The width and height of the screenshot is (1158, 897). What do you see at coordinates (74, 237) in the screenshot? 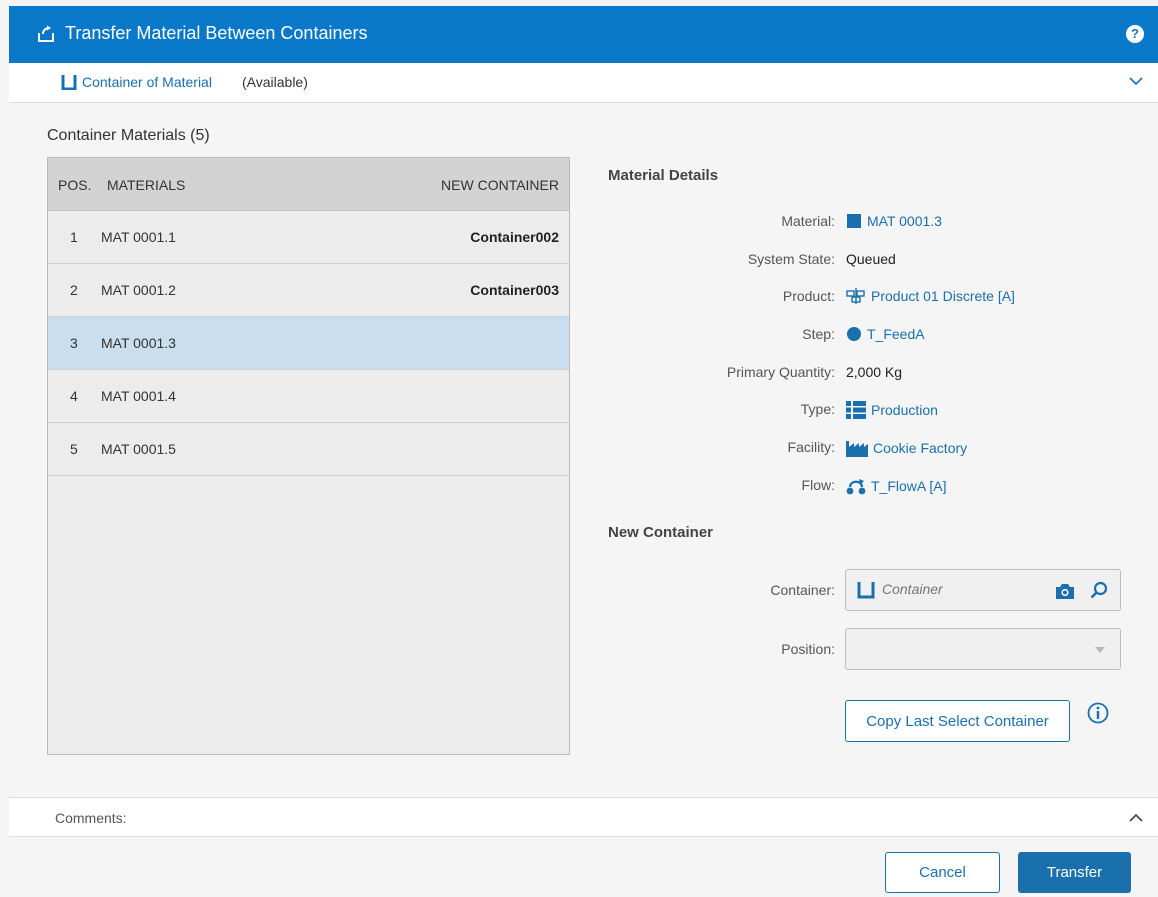
I see `row-pos: 1` at bounding box center [74, 237].